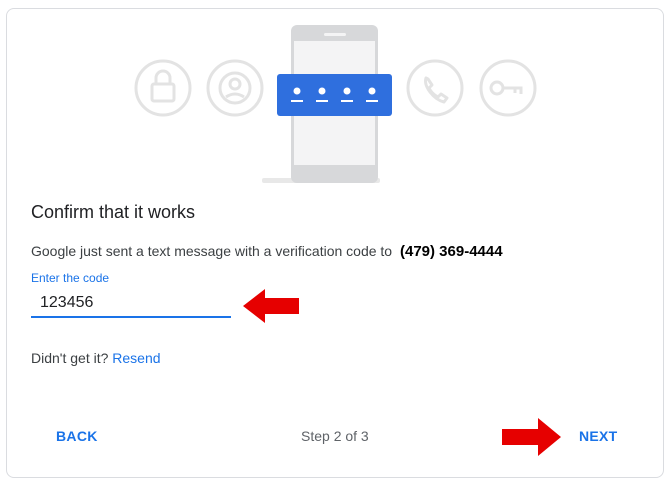 The image size is (672, 488). Describe the element at coordinates (598, 436) in the screenshot. I see `next-button: NEXT` at that location.